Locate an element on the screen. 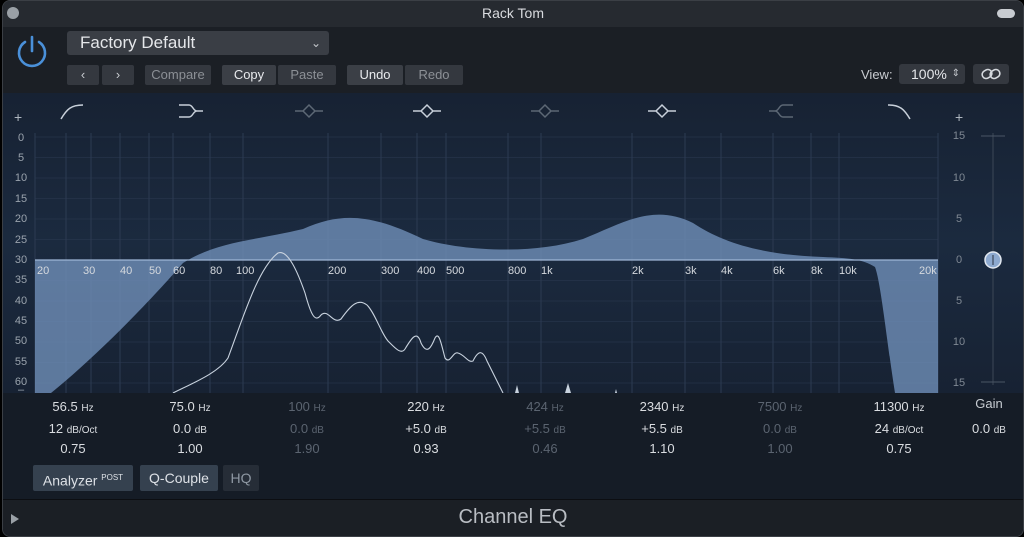 Image resolution: width=1024 pixels, height=537 pixels. left-scale-label: 20 is located at coordinates (21, 219).